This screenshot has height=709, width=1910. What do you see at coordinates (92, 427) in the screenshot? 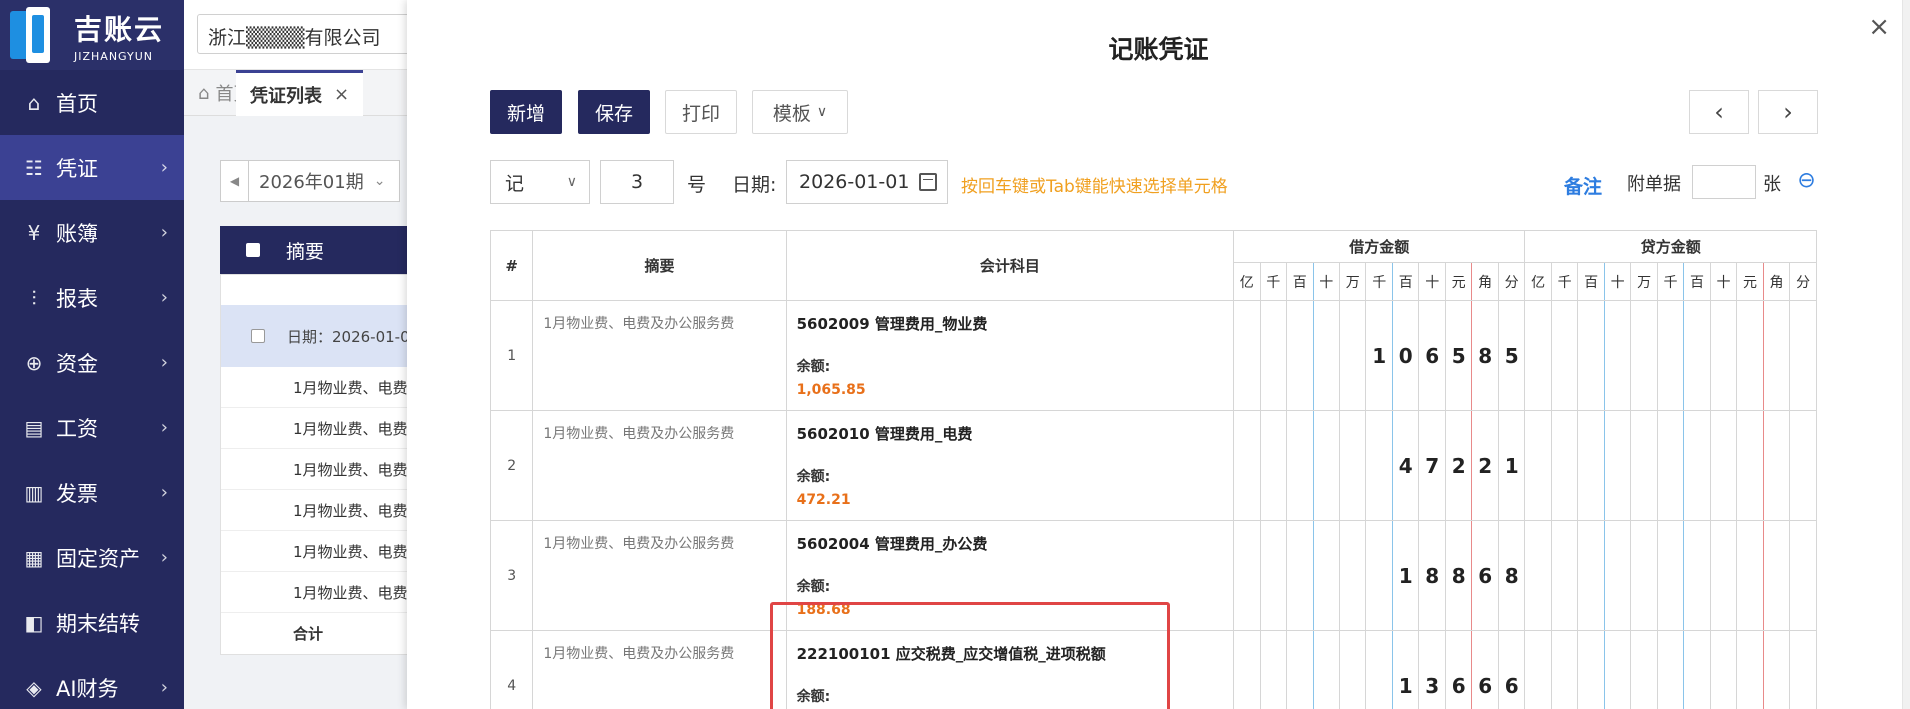
I see `sidebar-item-5: ▤ 工资 ›` at bounding box center [92, 427].